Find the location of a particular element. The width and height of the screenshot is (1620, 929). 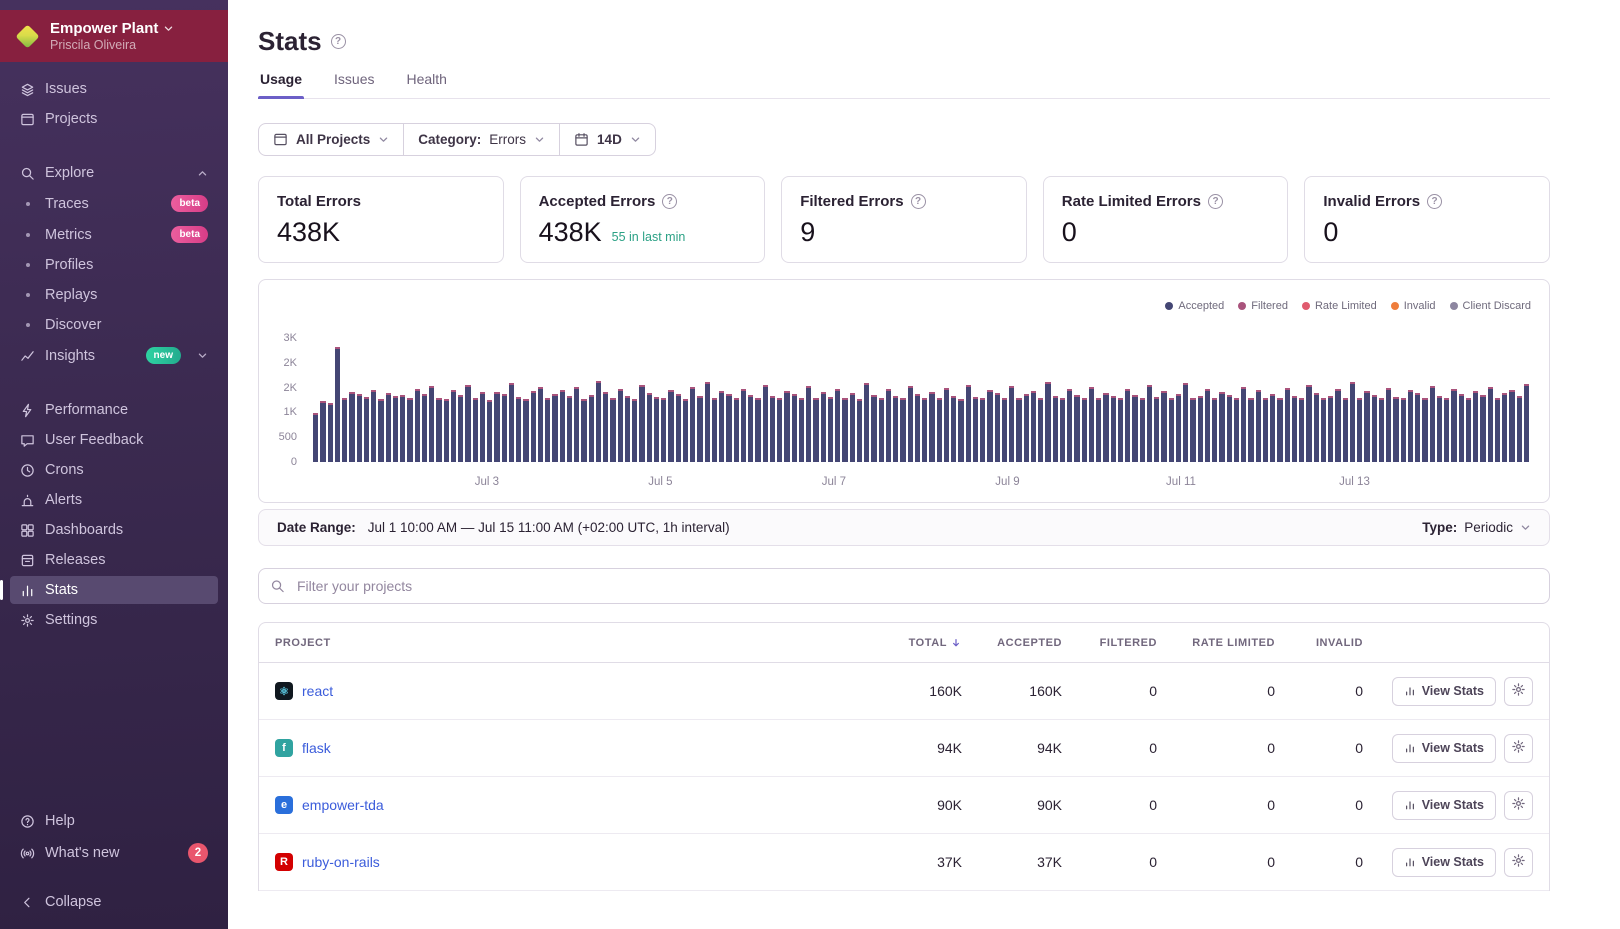

project-link: empower-tda is located at coordinates (343, 805).